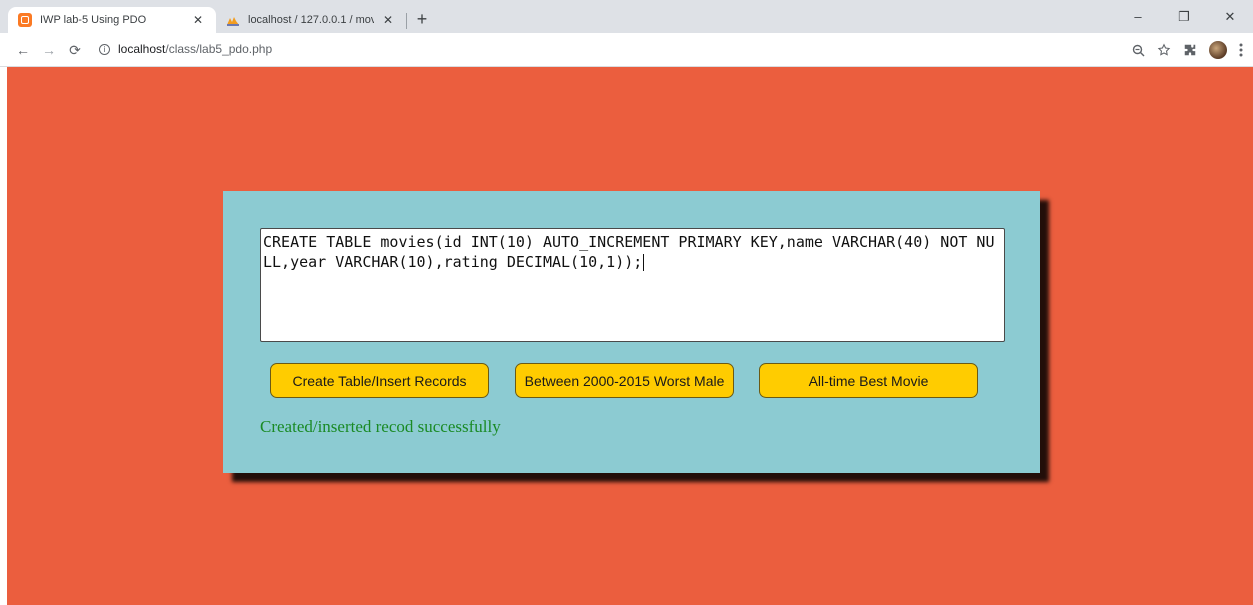  I want to click on status-message: Created/inserted recod successfully, so click(380, 426).